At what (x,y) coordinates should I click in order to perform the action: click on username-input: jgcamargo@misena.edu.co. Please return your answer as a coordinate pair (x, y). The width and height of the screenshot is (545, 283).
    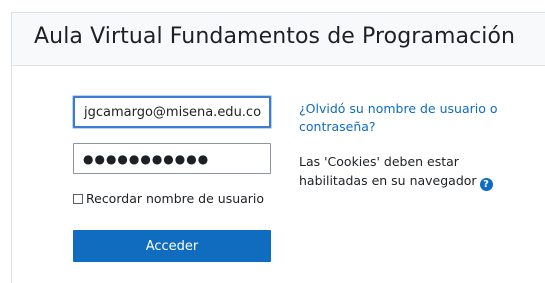
    Looking at the image, I should click on (172, 112).